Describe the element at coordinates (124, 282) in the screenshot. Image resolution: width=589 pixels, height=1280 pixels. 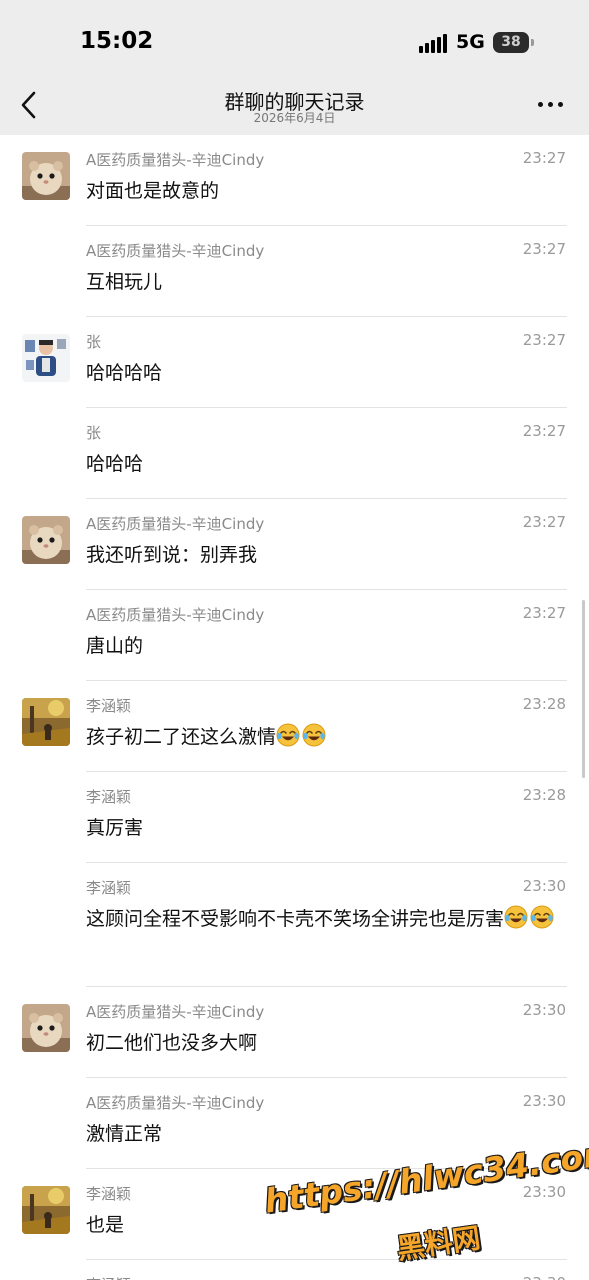
I see `message-text-content: 互相玩儿` at that location.